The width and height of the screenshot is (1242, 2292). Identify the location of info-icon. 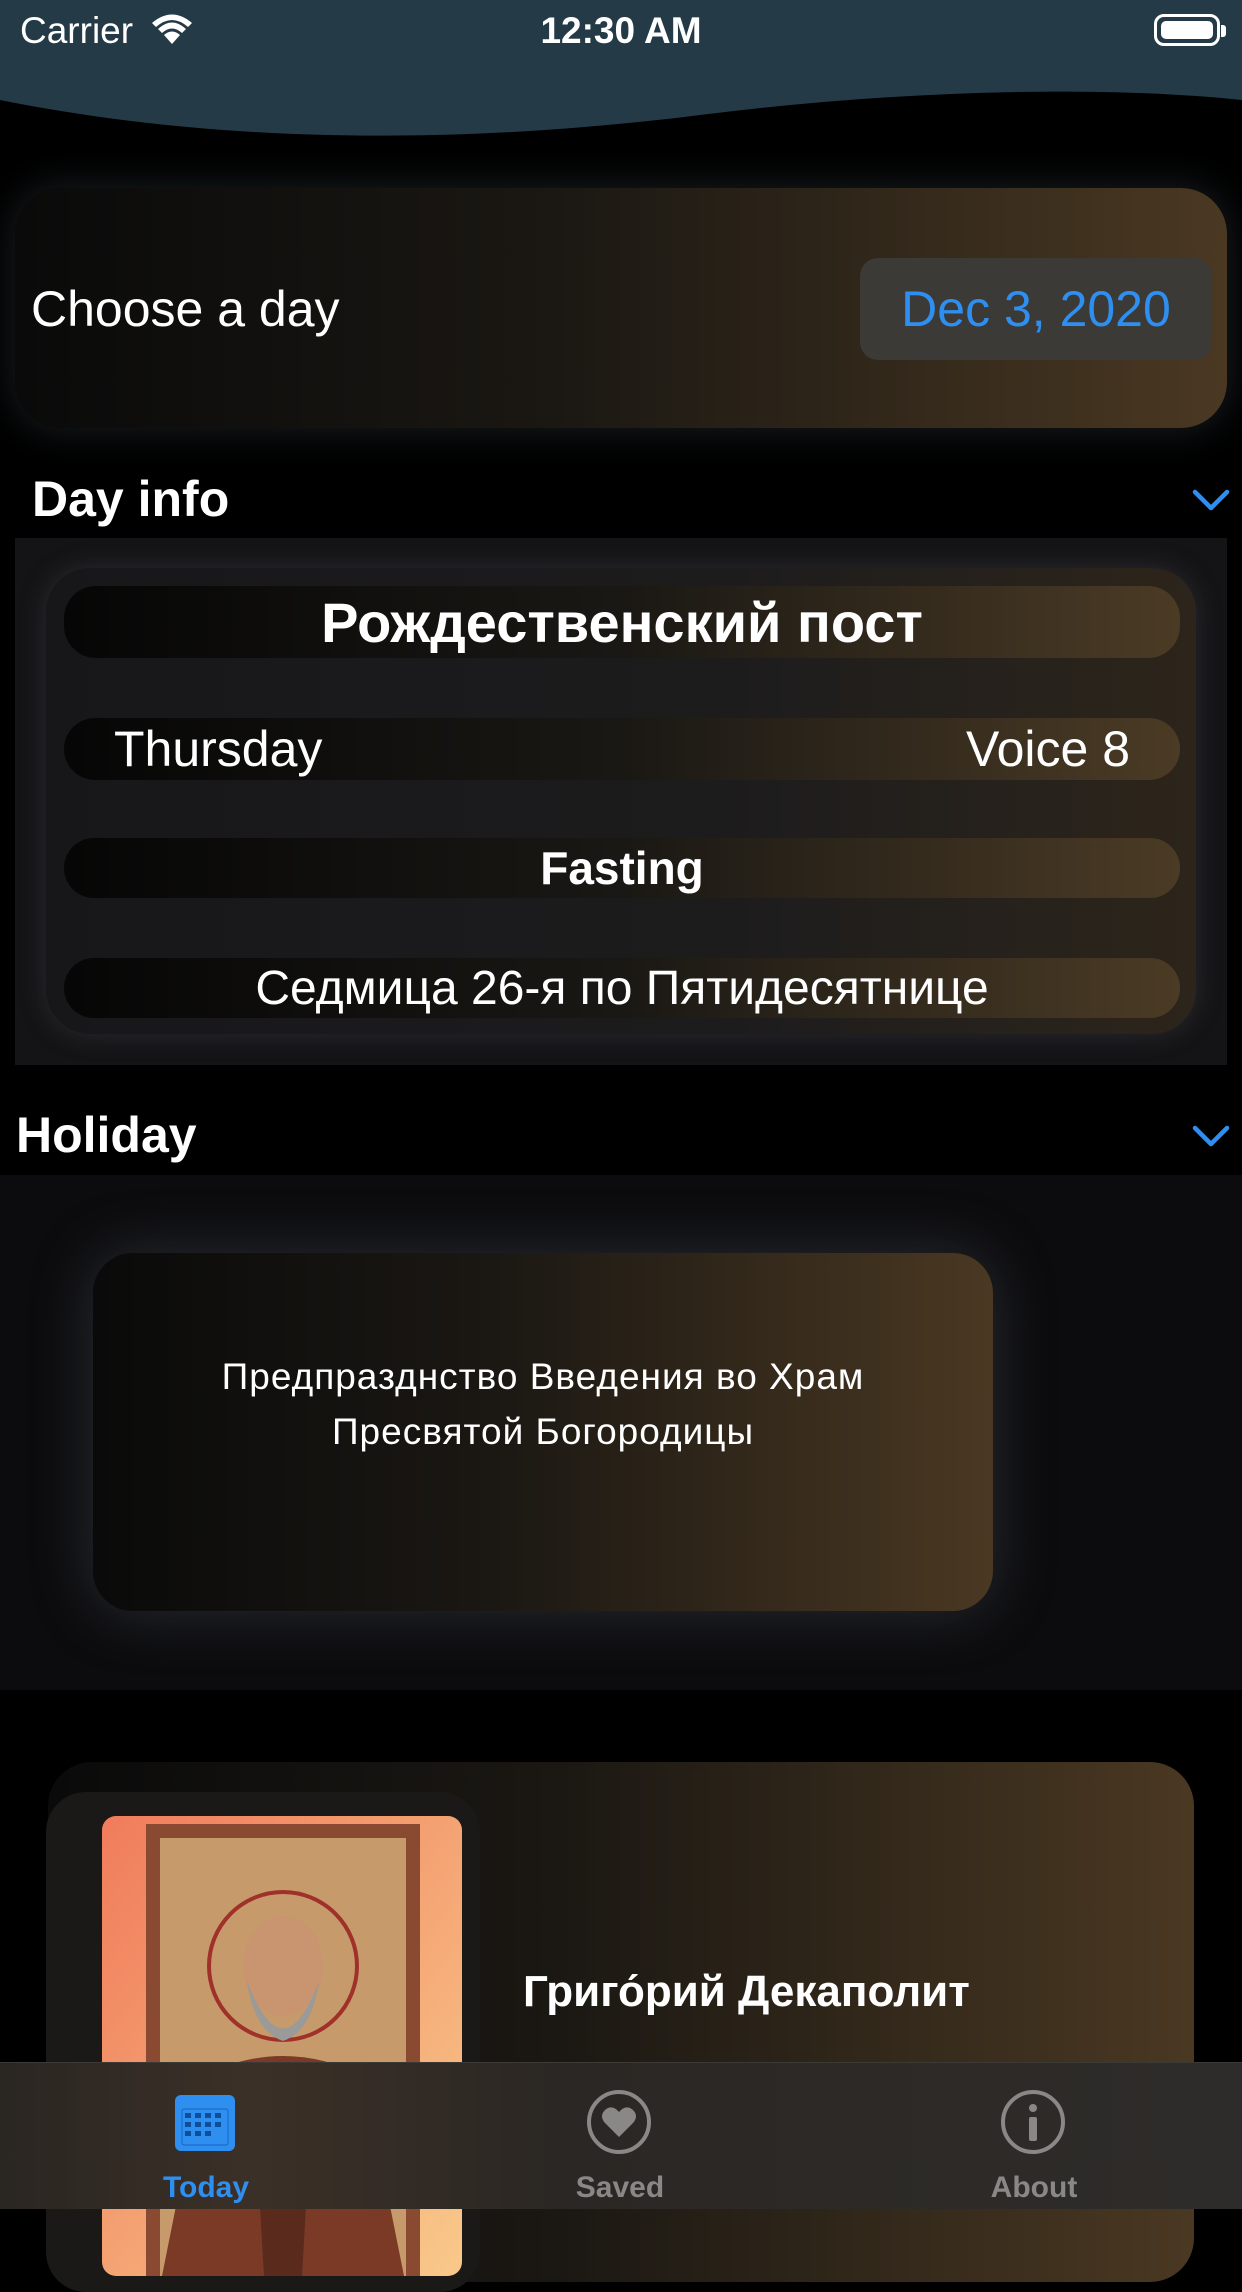
(1033, 2122).